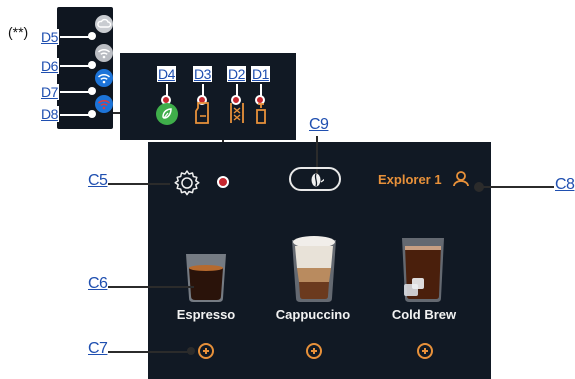 The height and width of the screenshot is (379, 575). What do you see at coordinates (223, 182) in the screenshot?
I see `maintenance-alert-dot` at bounding box center [223, 182].